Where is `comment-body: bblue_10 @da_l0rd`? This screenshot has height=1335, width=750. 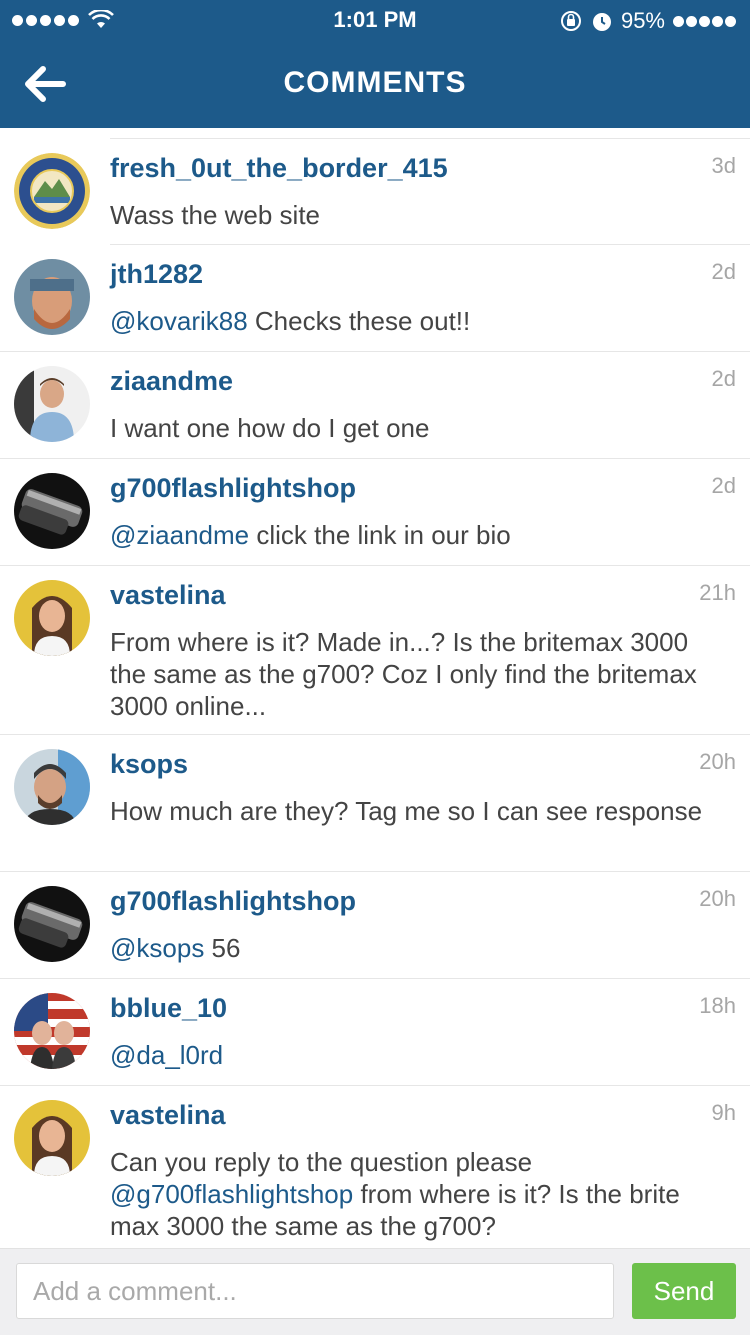 comment-body: bblue_10 @da_l0rd is located at coordinates (423, 1031).